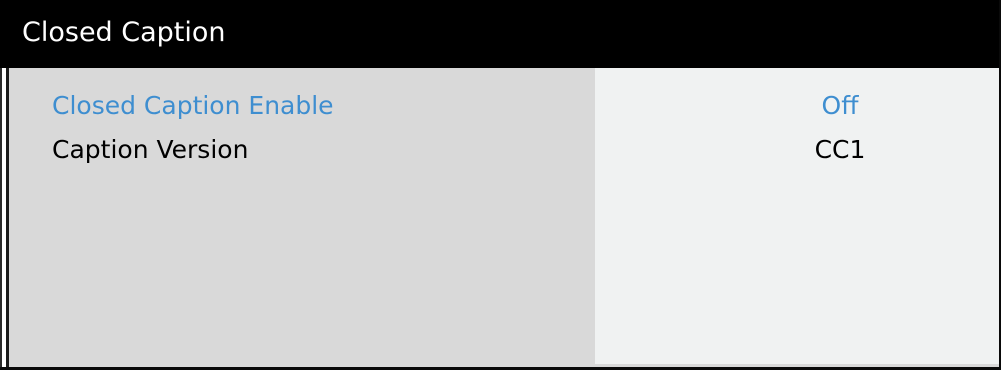  Describe the element at coordinates (495, 150) in the screenshot. I see `menu-item-caption-version: Caption Version CC1` at that location.